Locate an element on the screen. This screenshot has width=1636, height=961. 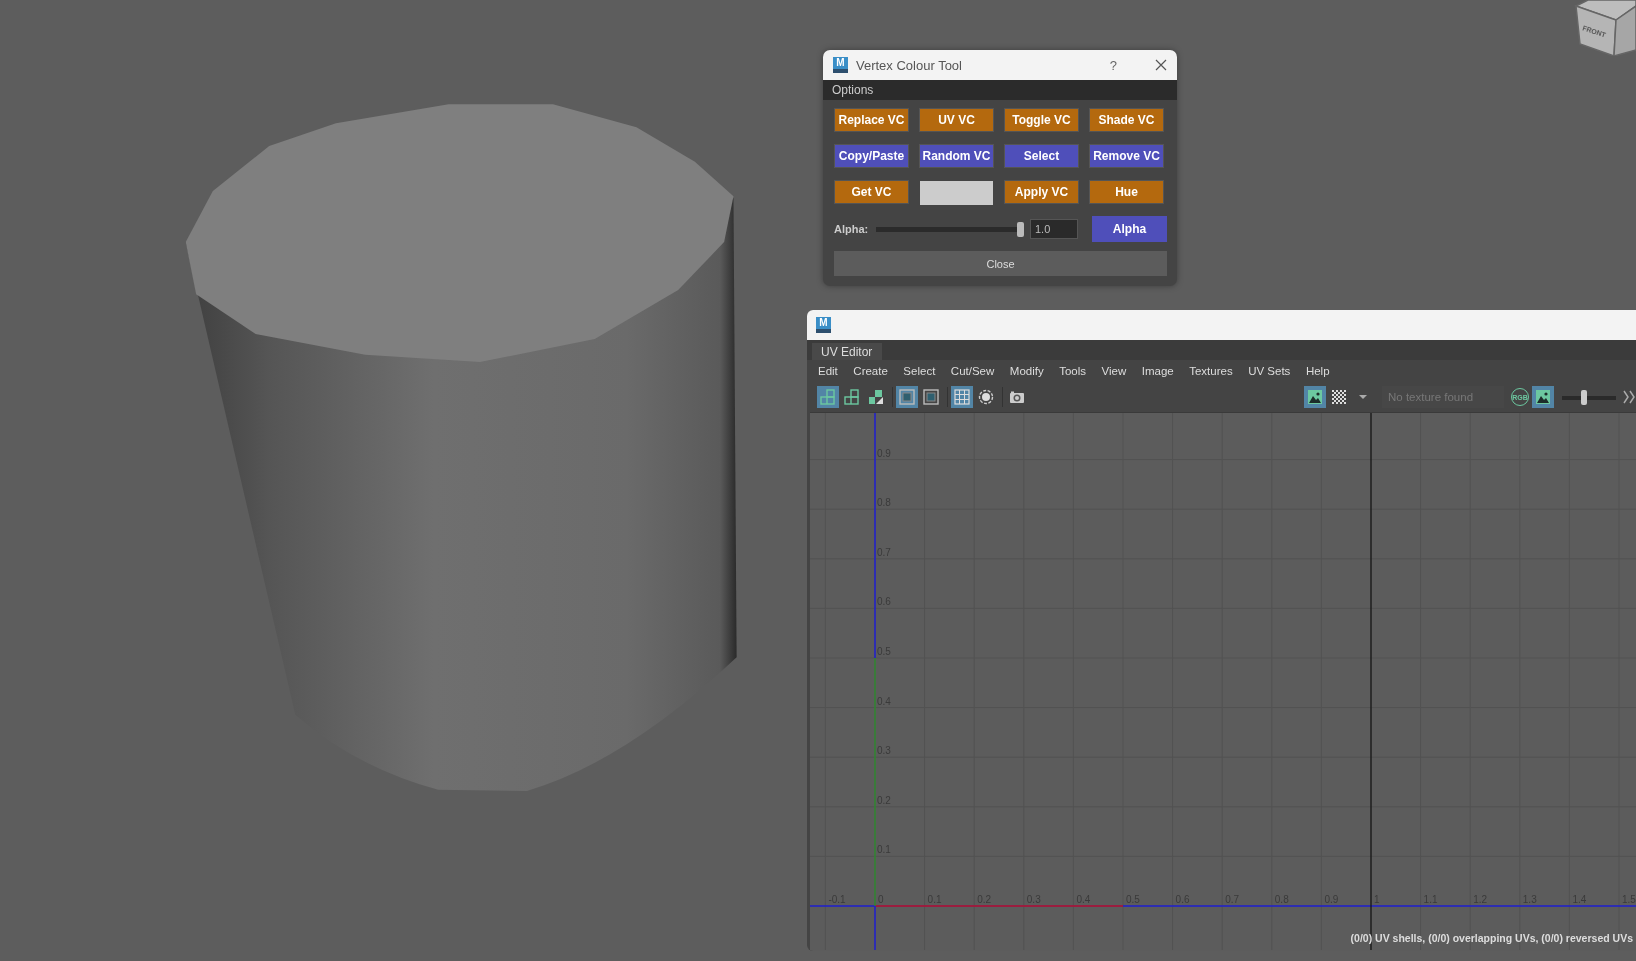
alpha-button: Alpha is located at coordinates (1129, 229).